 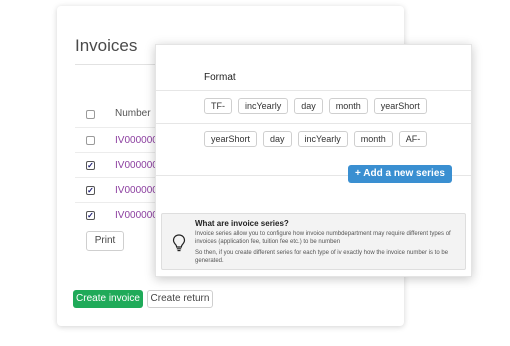 I want to click on header-divider, so click(x=313, y=90).